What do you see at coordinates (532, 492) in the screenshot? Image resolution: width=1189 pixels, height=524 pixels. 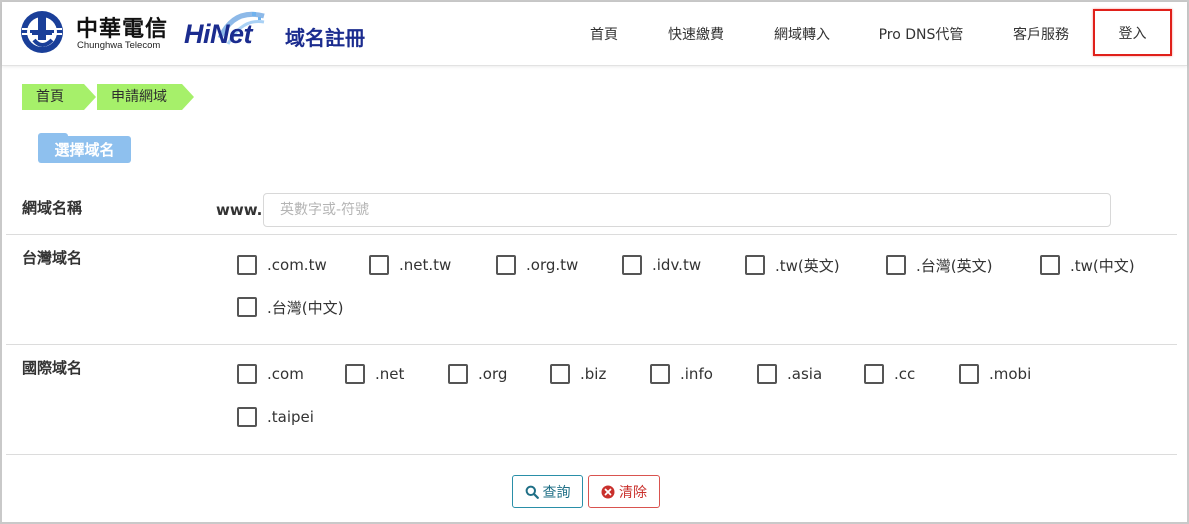 I see `search-icon` at bounding box center [532, 492].